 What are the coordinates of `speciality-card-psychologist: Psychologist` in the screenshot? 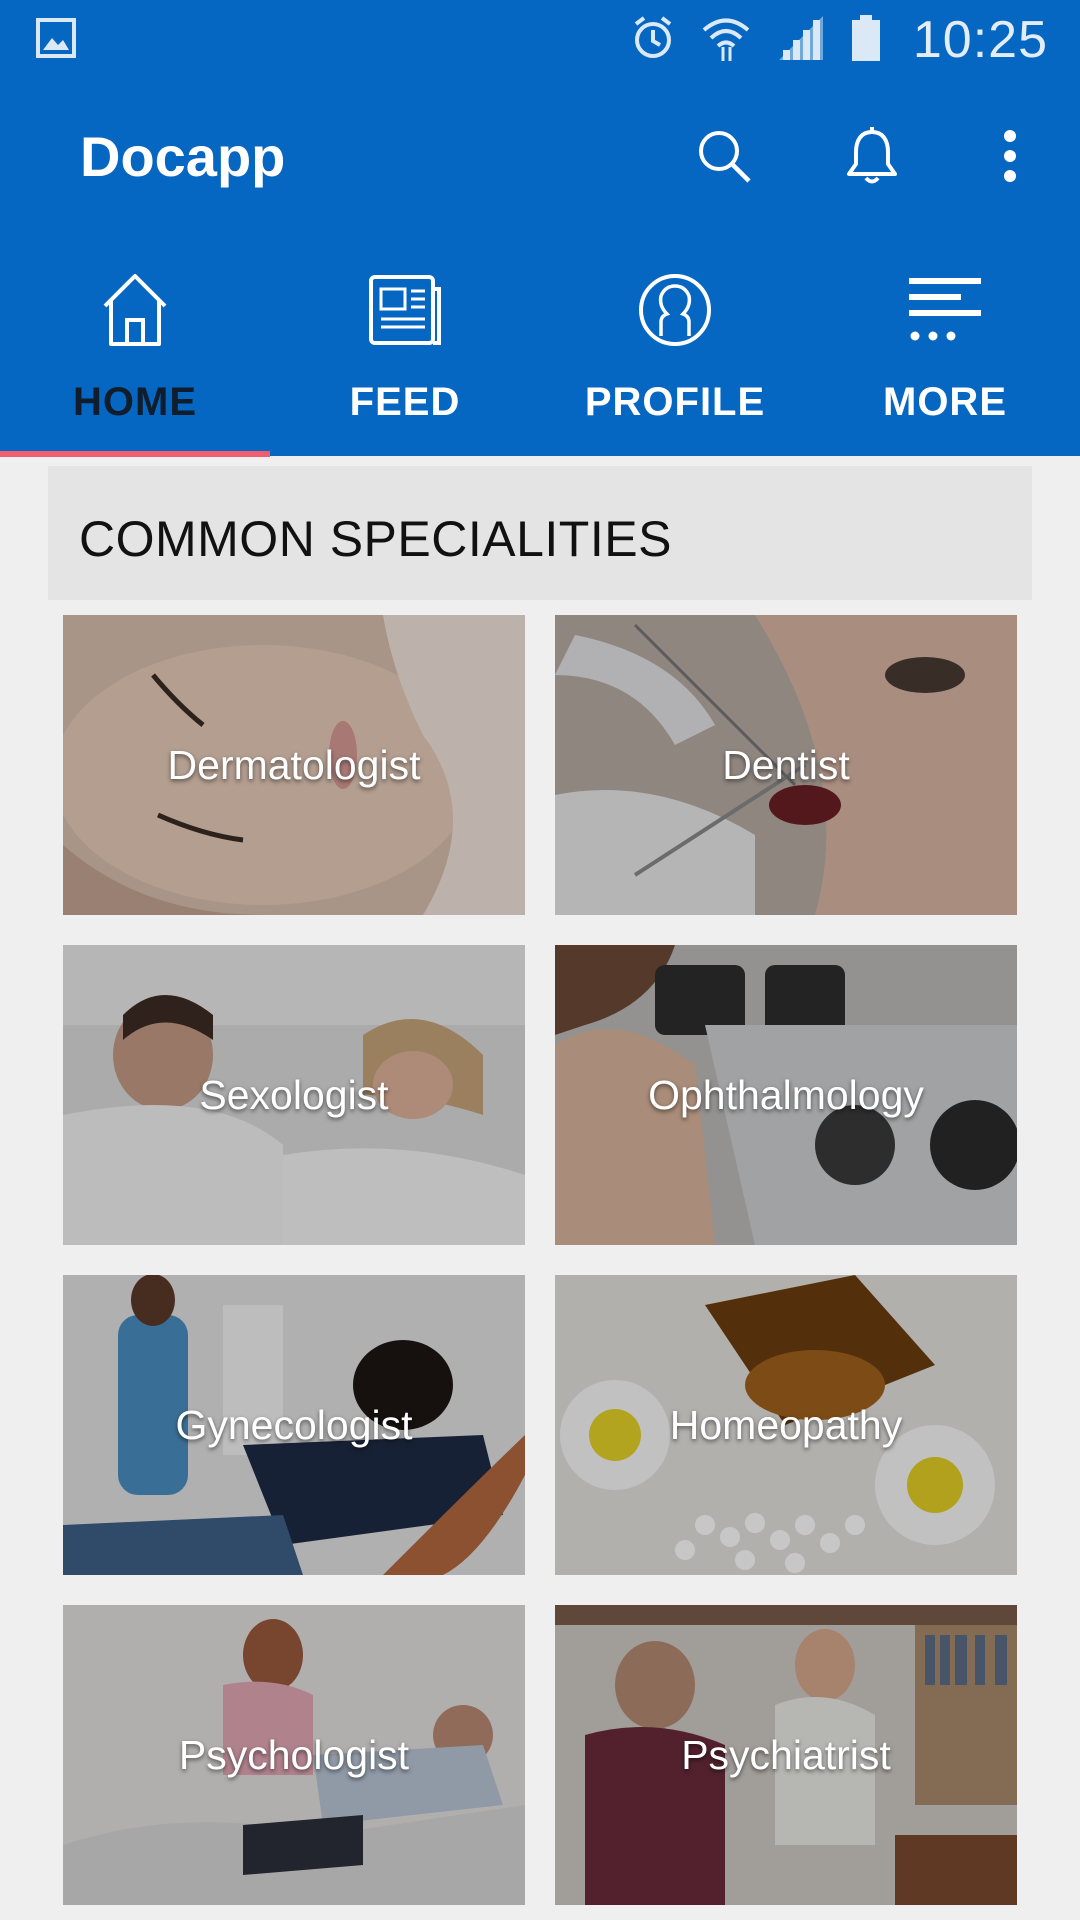 It's located at (294, 1755).